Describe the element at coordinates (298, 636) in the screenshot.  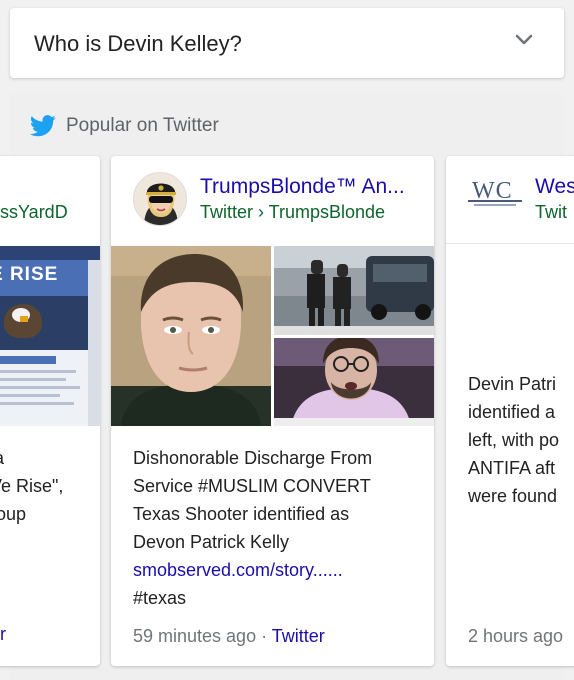
I see `tweet-source-link: Twitter` at that location.